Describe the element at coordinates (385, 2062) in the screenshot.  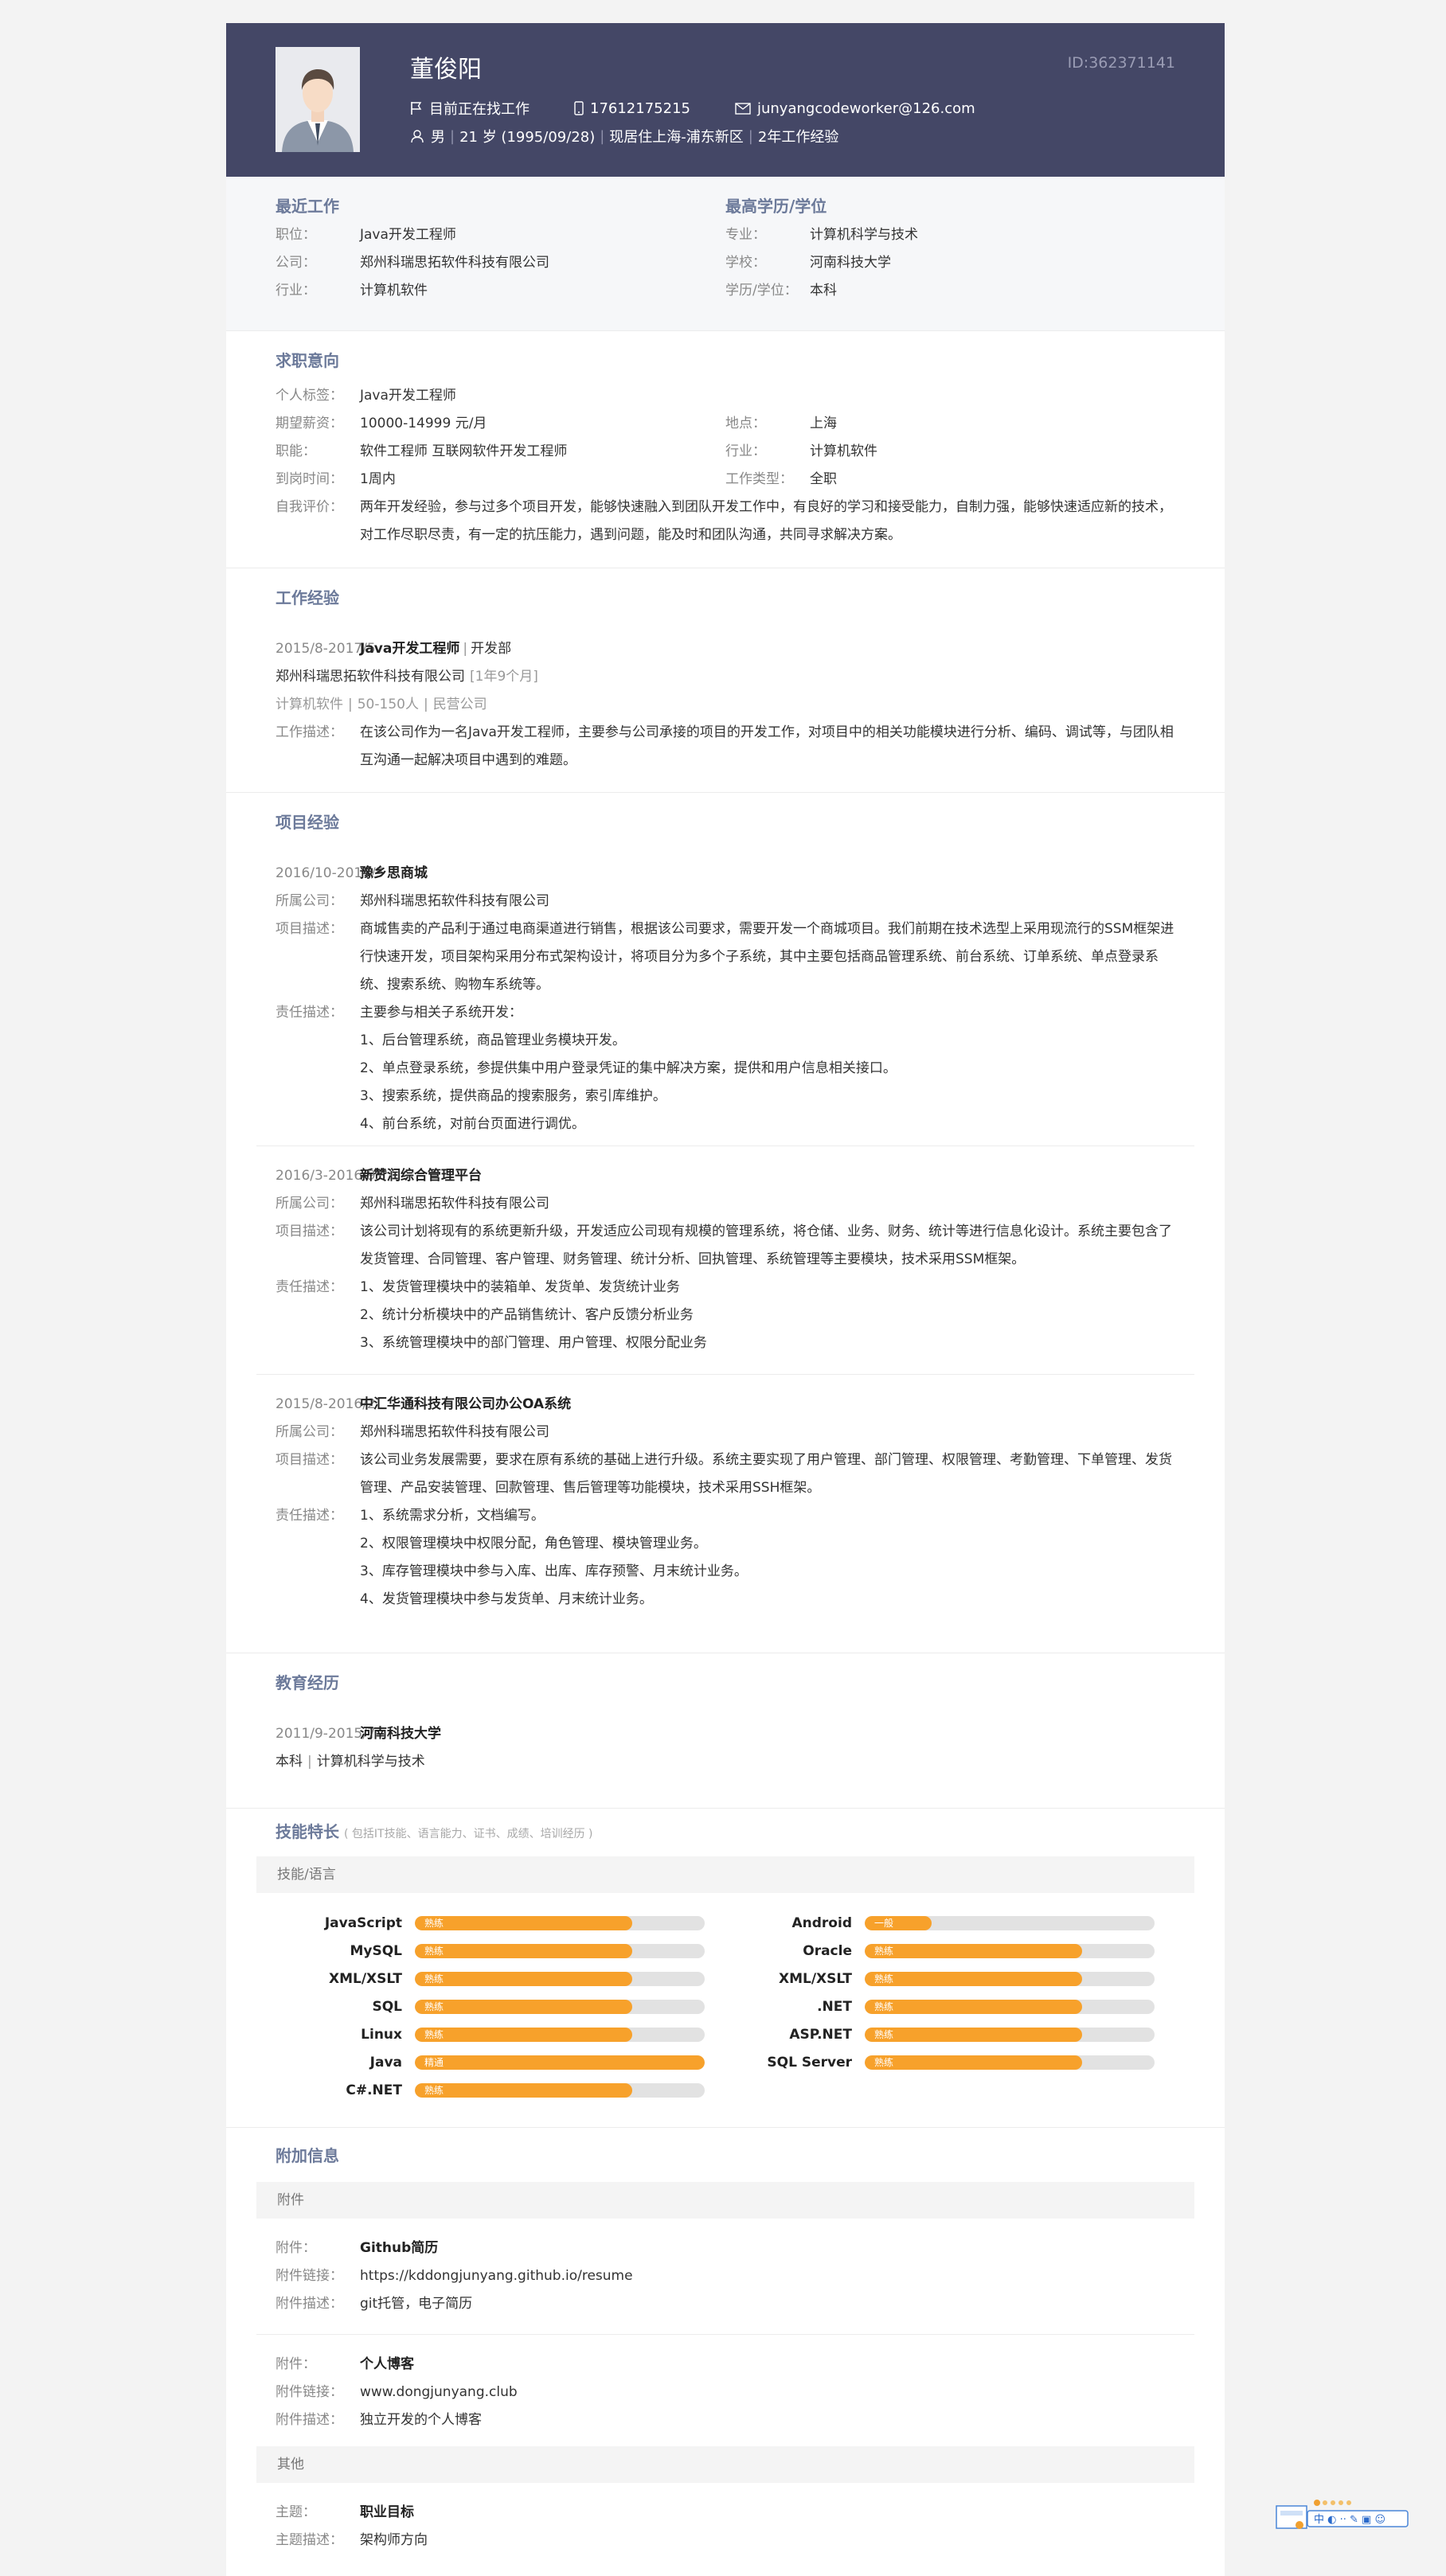
I see `skill-name: Java` at that location.